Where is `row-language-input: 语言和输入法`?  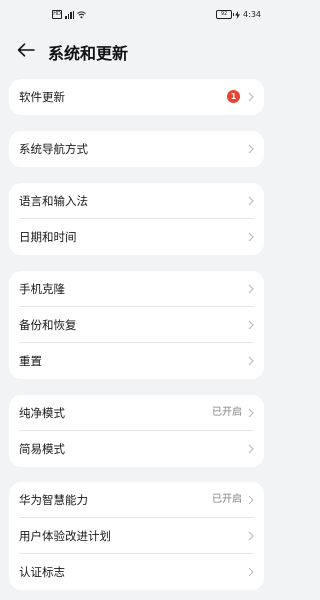 row-language-input: 语言和输入法 is located at coordinates (136, 201).